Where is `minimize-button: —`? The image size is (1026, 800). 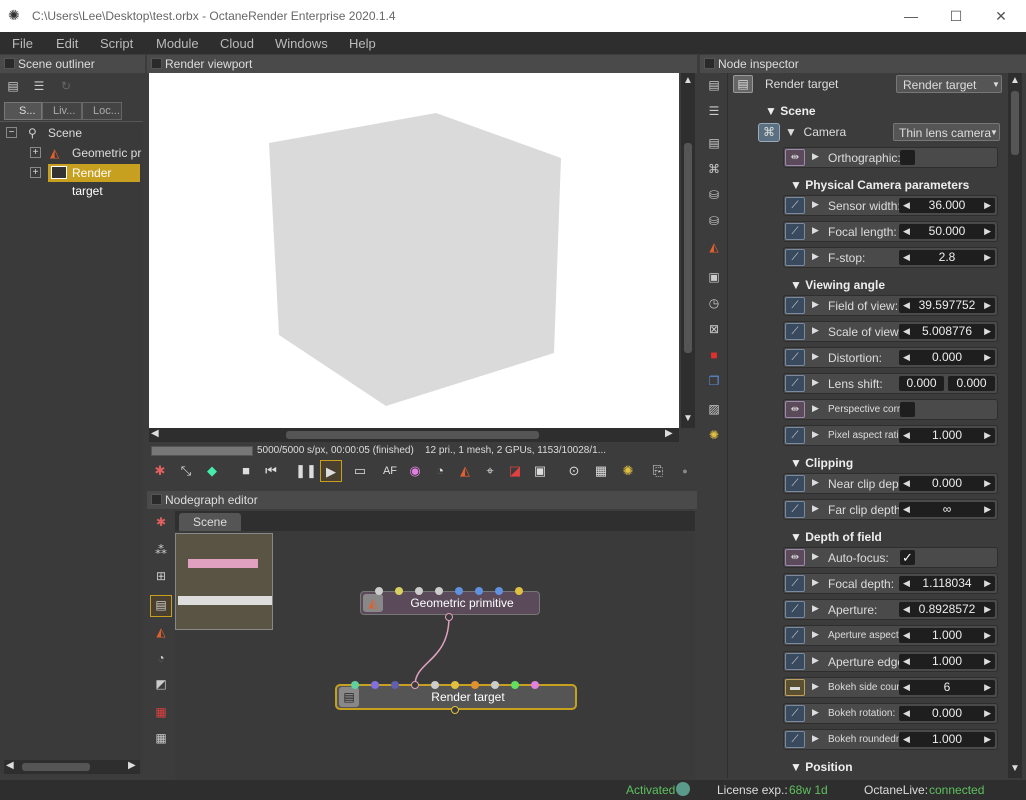
minimize-button: — is located at coordinates (911, 16).